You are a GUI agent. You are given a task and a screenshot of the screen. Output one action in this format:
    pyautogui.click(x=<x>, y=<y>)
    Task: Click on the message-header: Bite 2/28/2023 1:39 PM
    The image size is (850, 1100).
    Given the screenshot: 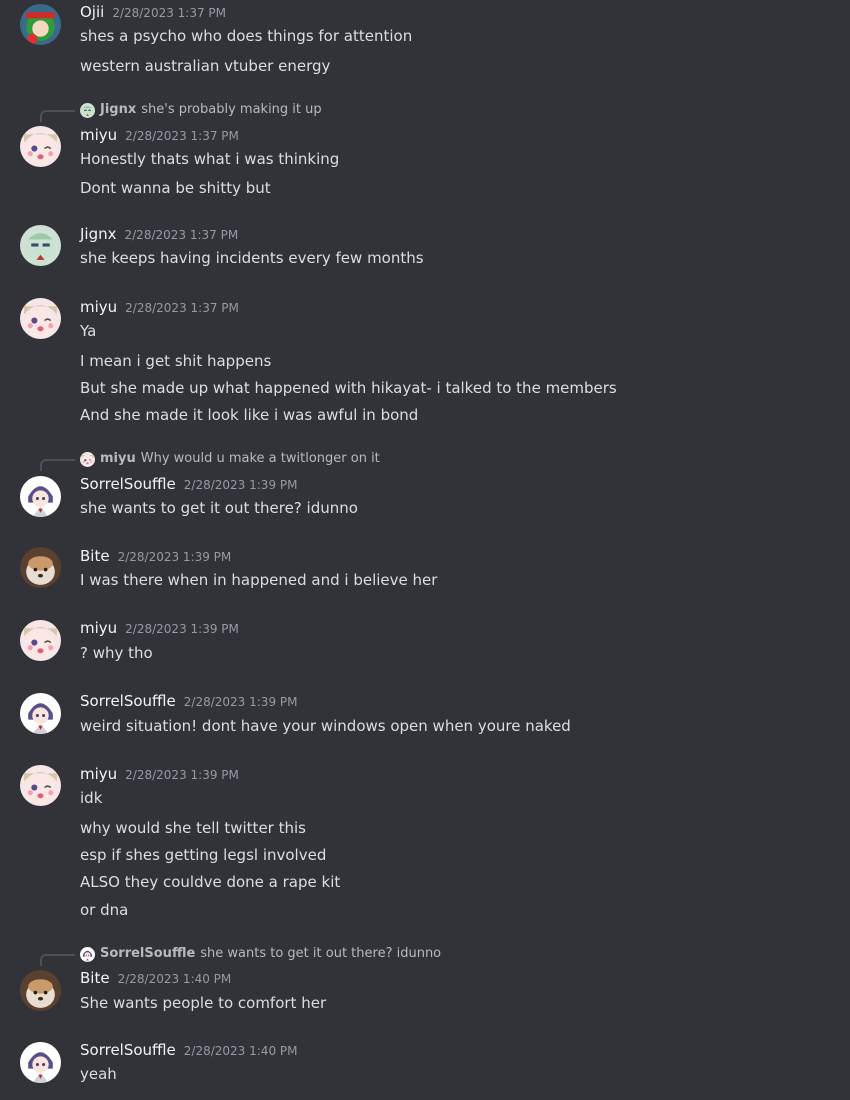 What is the action you would take?
    pyautogui.click(x=155, y=556)
    